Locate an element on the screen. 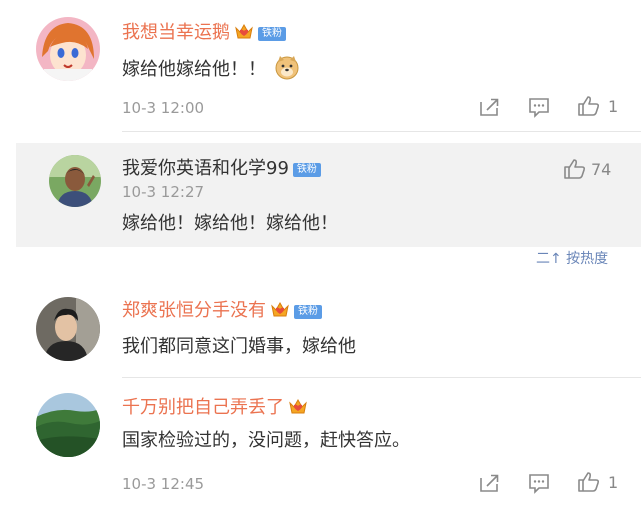 This screenshot has height=522, width=641. timestamp: 10-3 12:00 is located at coordinates (163, 108).